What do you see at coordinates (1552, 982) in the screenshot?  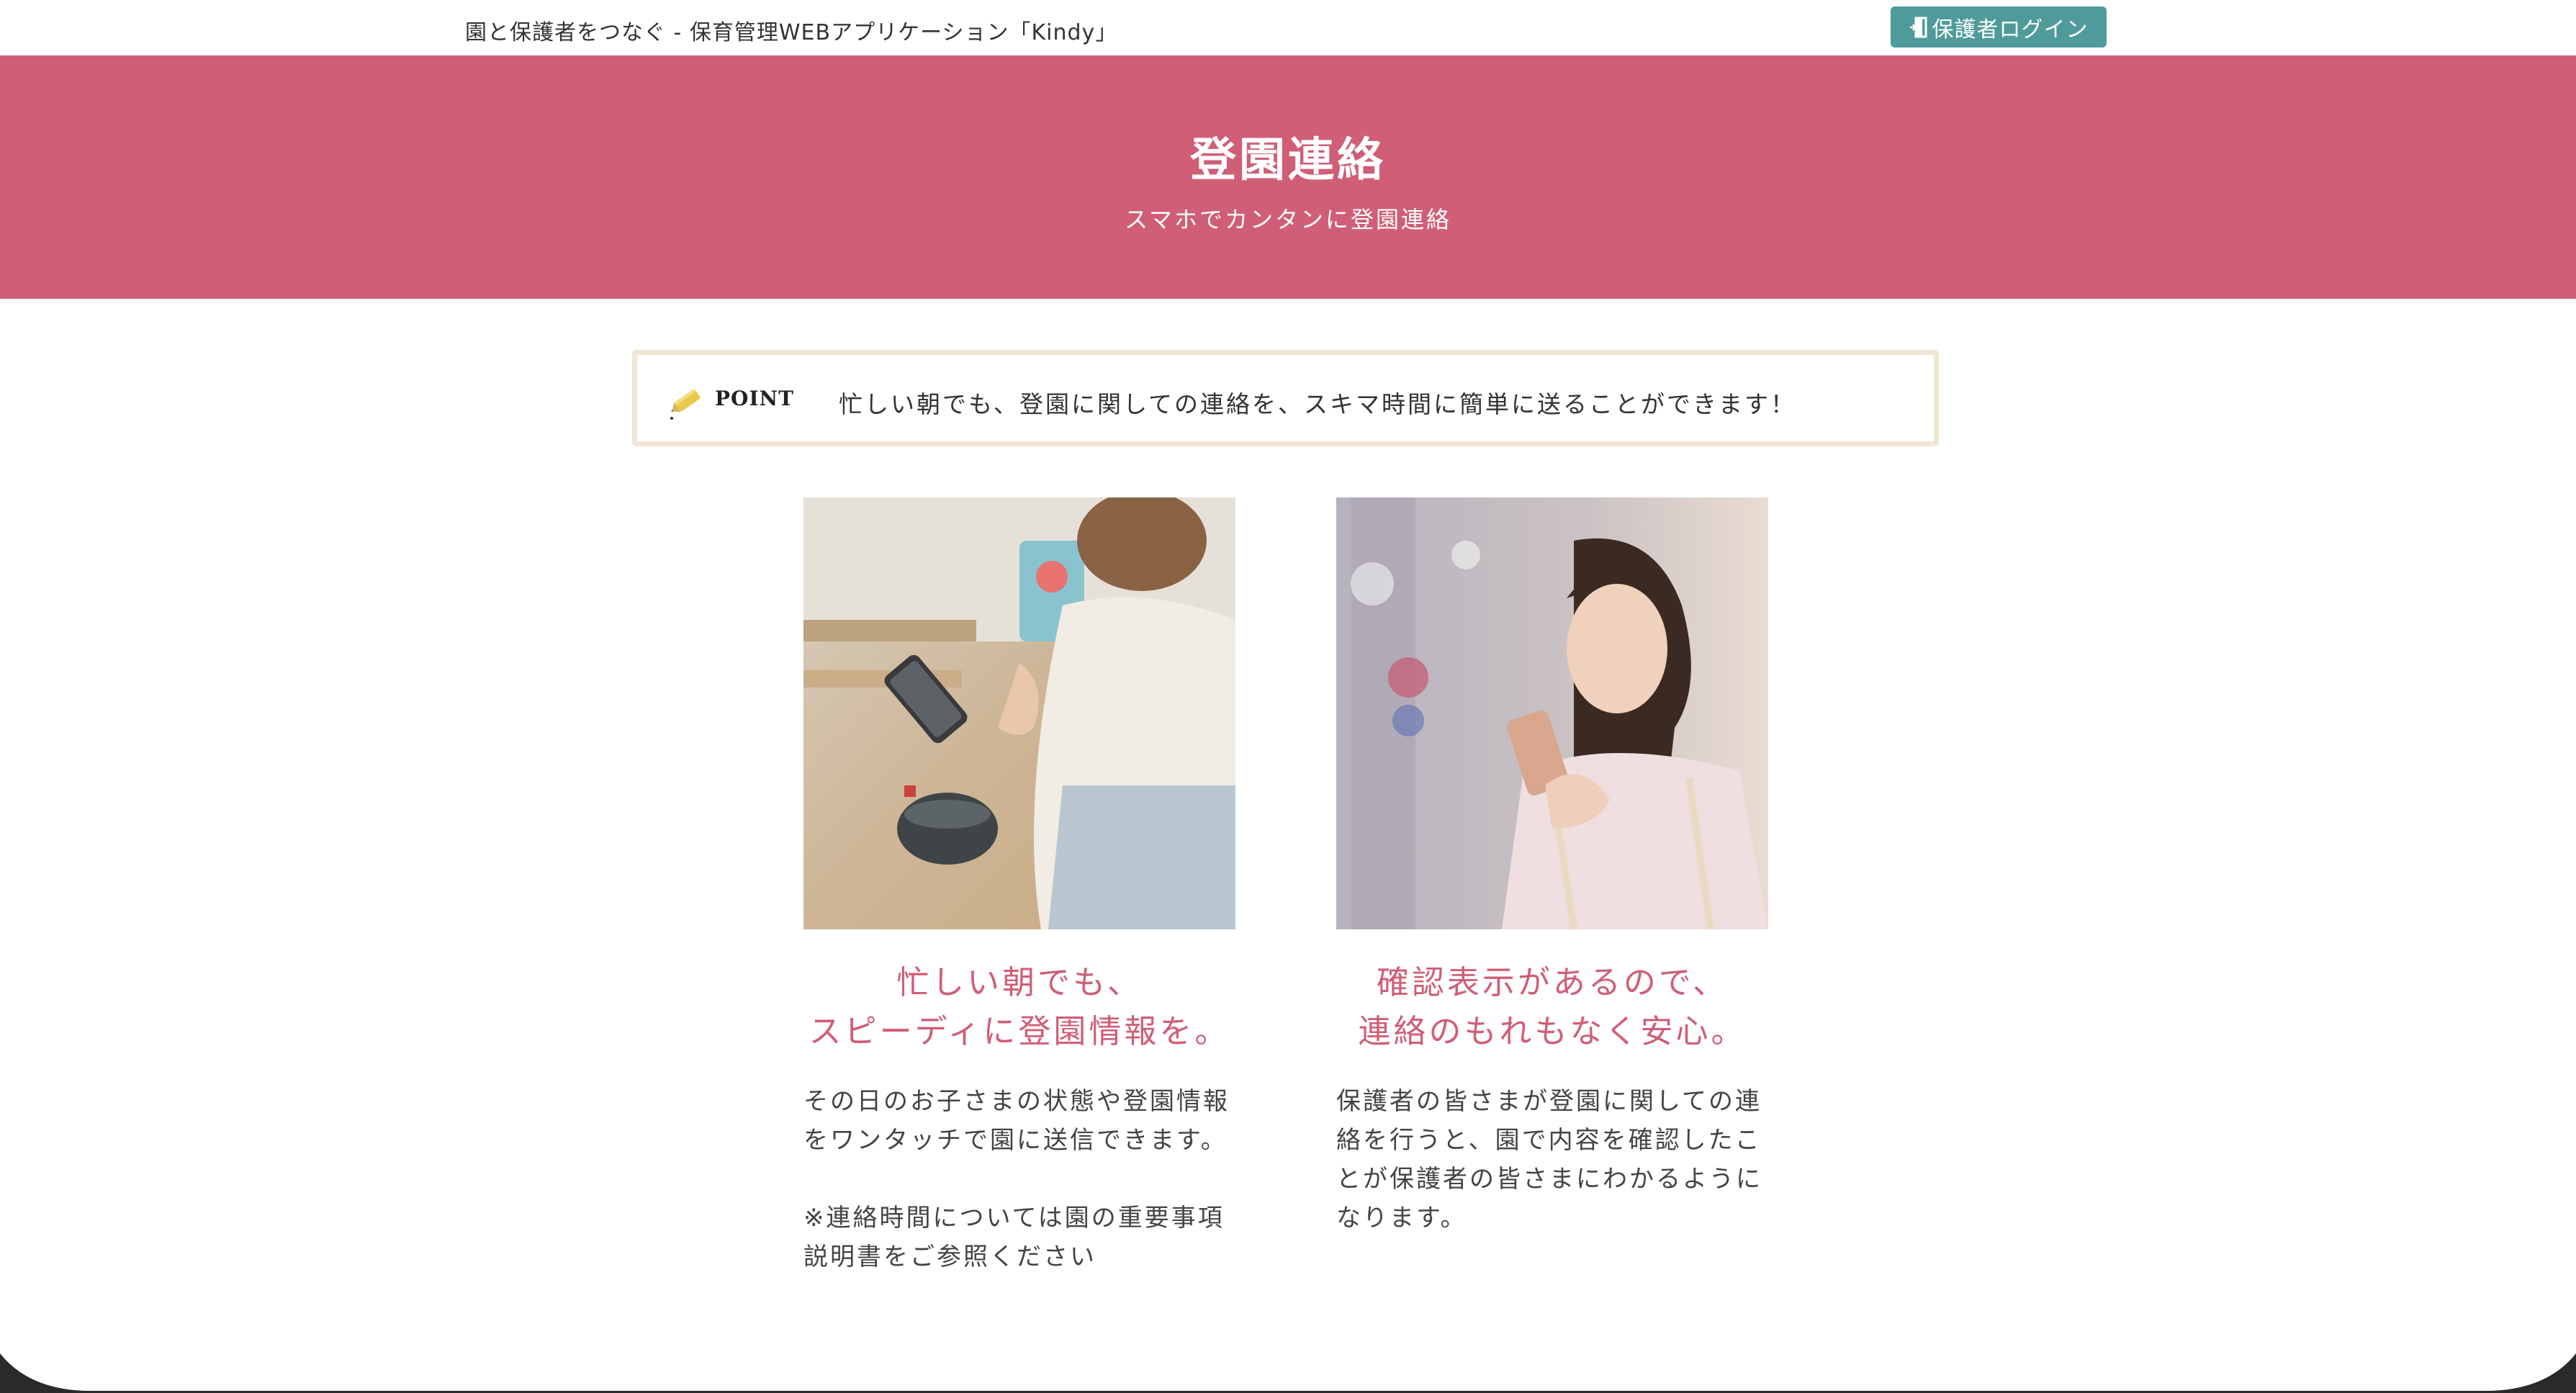 I see `card-heading-line-1: 確認表示があるので、` at bounding box center [1552, 982].